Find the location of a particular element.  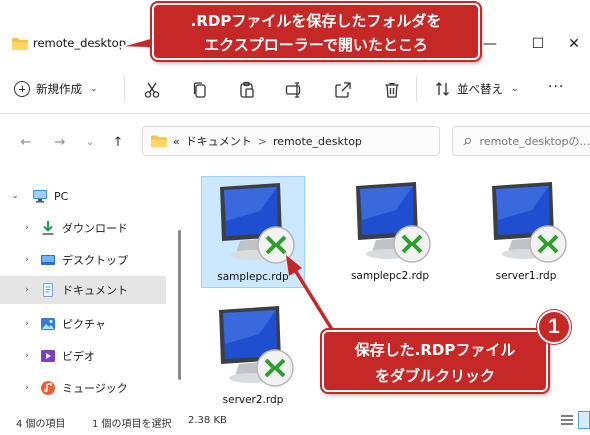

arrow-right-icon: → is located at coordinates (60, 142).